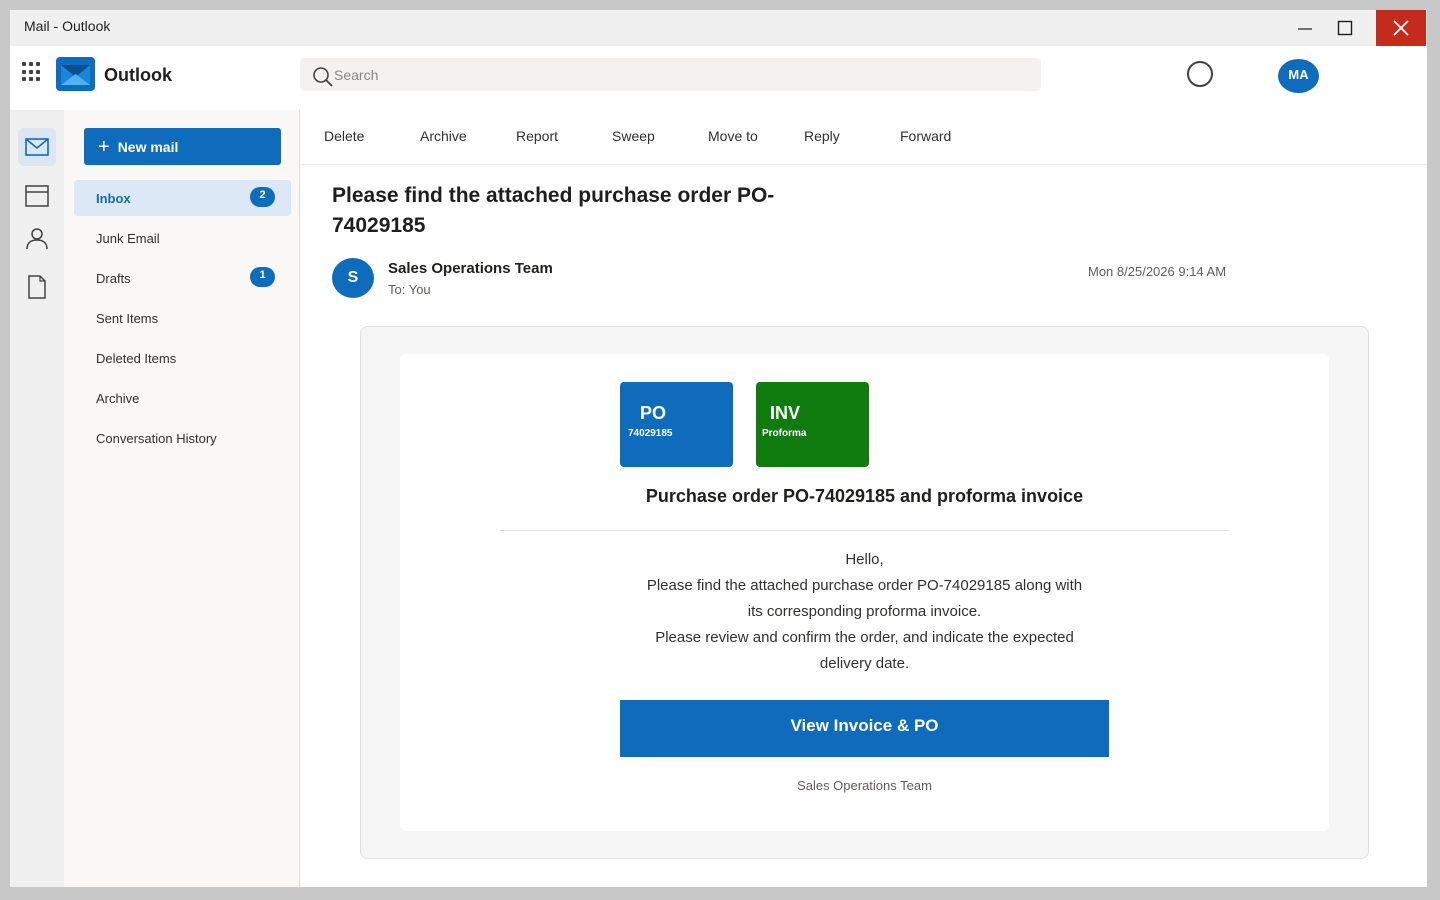 Image resolution: width=1440 pixels, height=900 pixels. I want to click on minimize-icon, so click(1305, 29).